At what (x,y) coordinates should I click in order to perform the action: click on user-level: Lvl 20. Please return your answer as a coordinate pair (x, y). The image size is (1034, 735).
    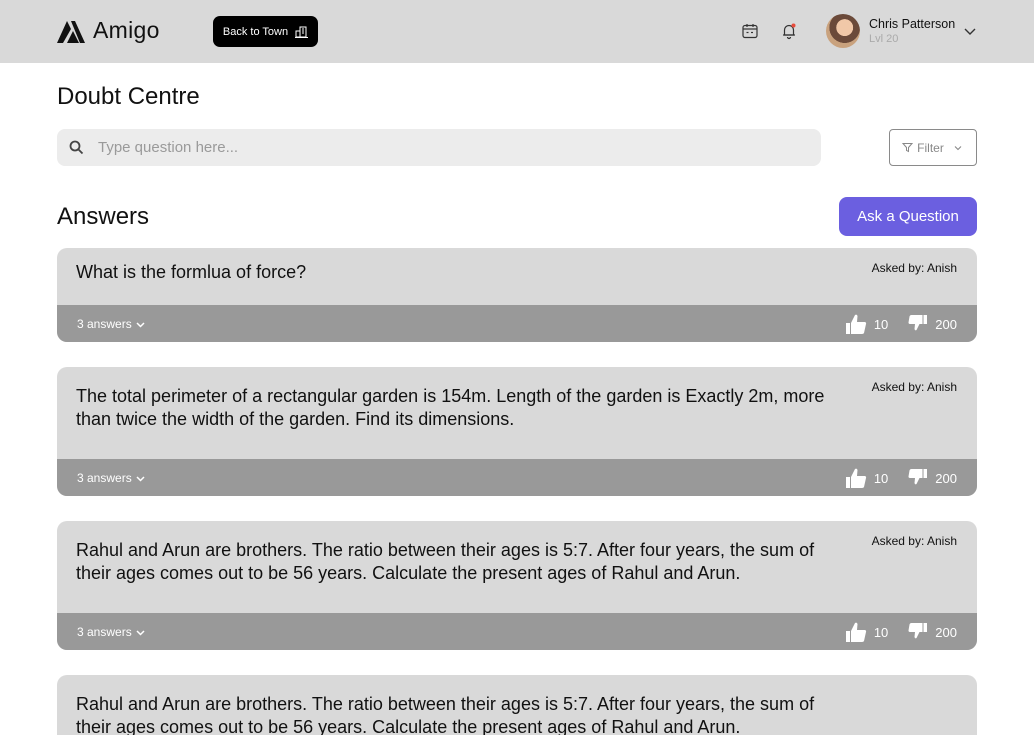
    Looking at the image, I should click on (884, 39).